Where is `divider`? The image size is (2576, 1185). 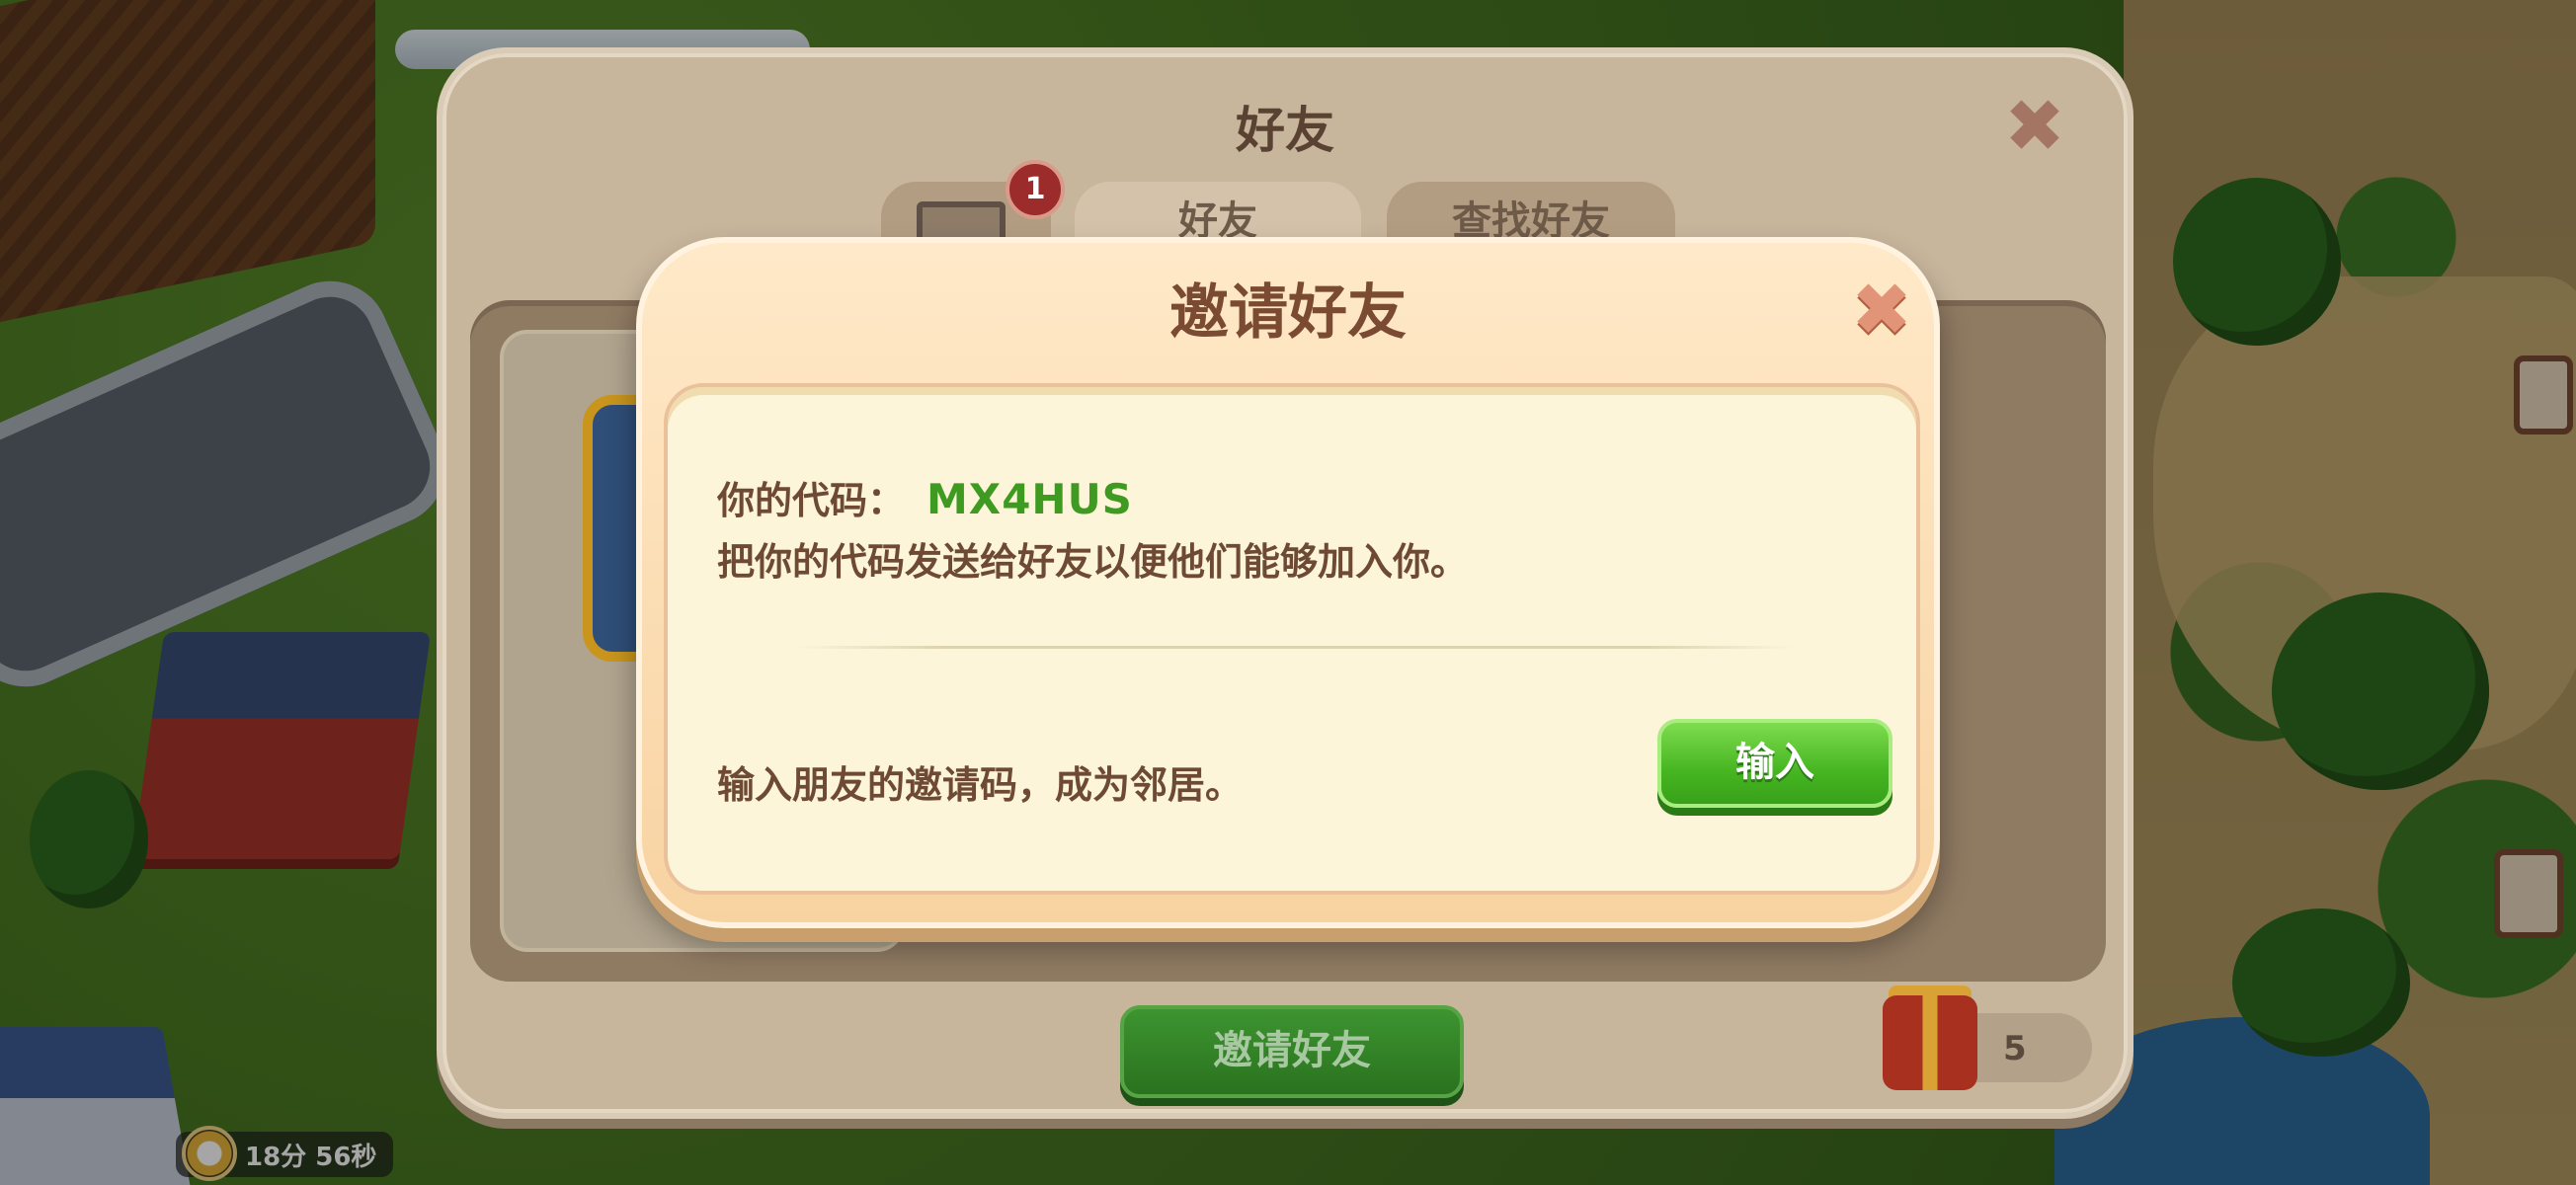
divider is located at coordinates (1295, 648).